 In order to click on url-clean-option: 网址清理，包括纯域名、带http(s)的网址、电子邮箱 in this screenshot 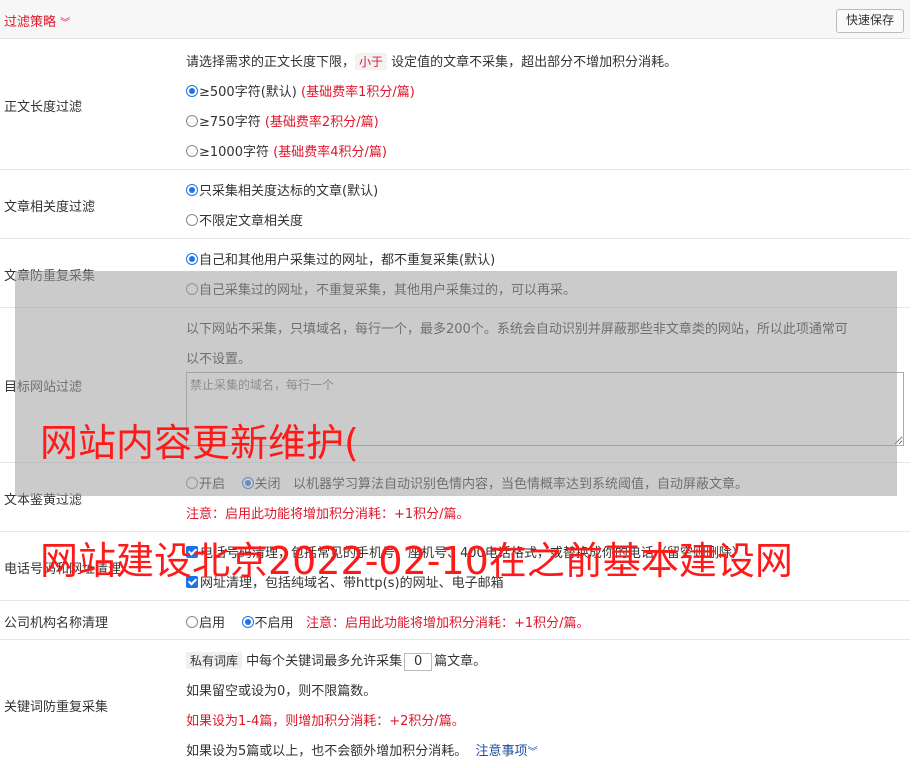, I will do `click(345, 581)`.